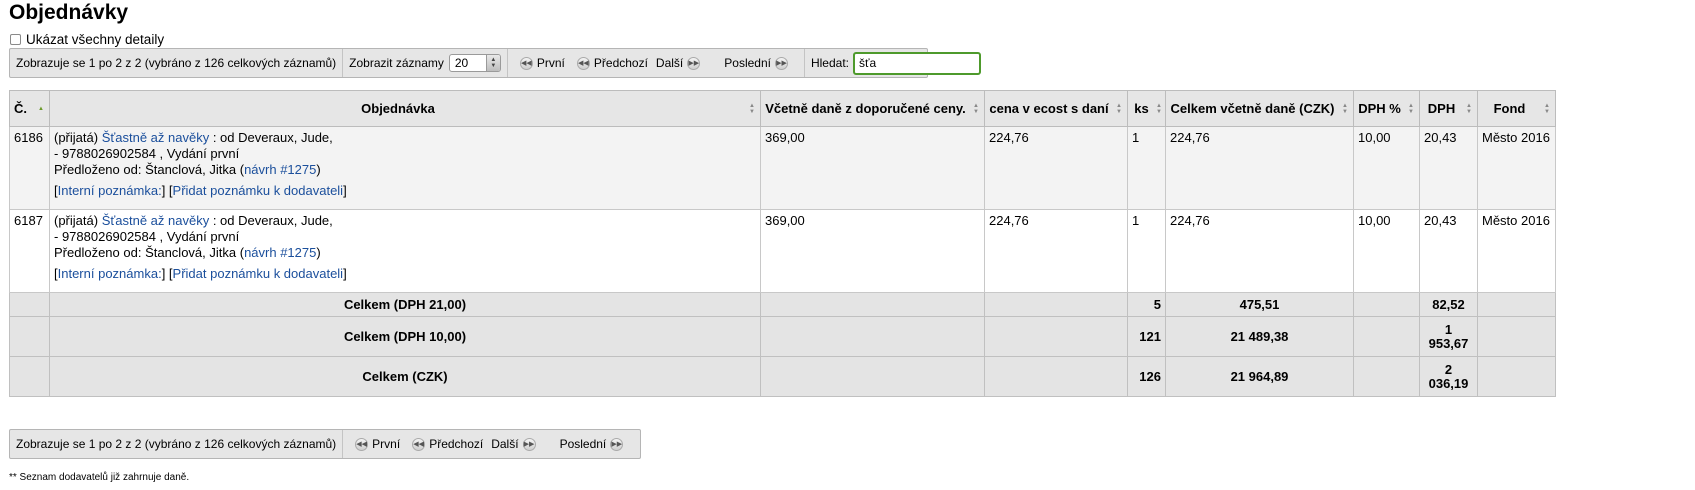  Describe the element at coordinates (492, 63) in the screenshot. I see `select-arrows-icon: ▲ ▼` at that location.